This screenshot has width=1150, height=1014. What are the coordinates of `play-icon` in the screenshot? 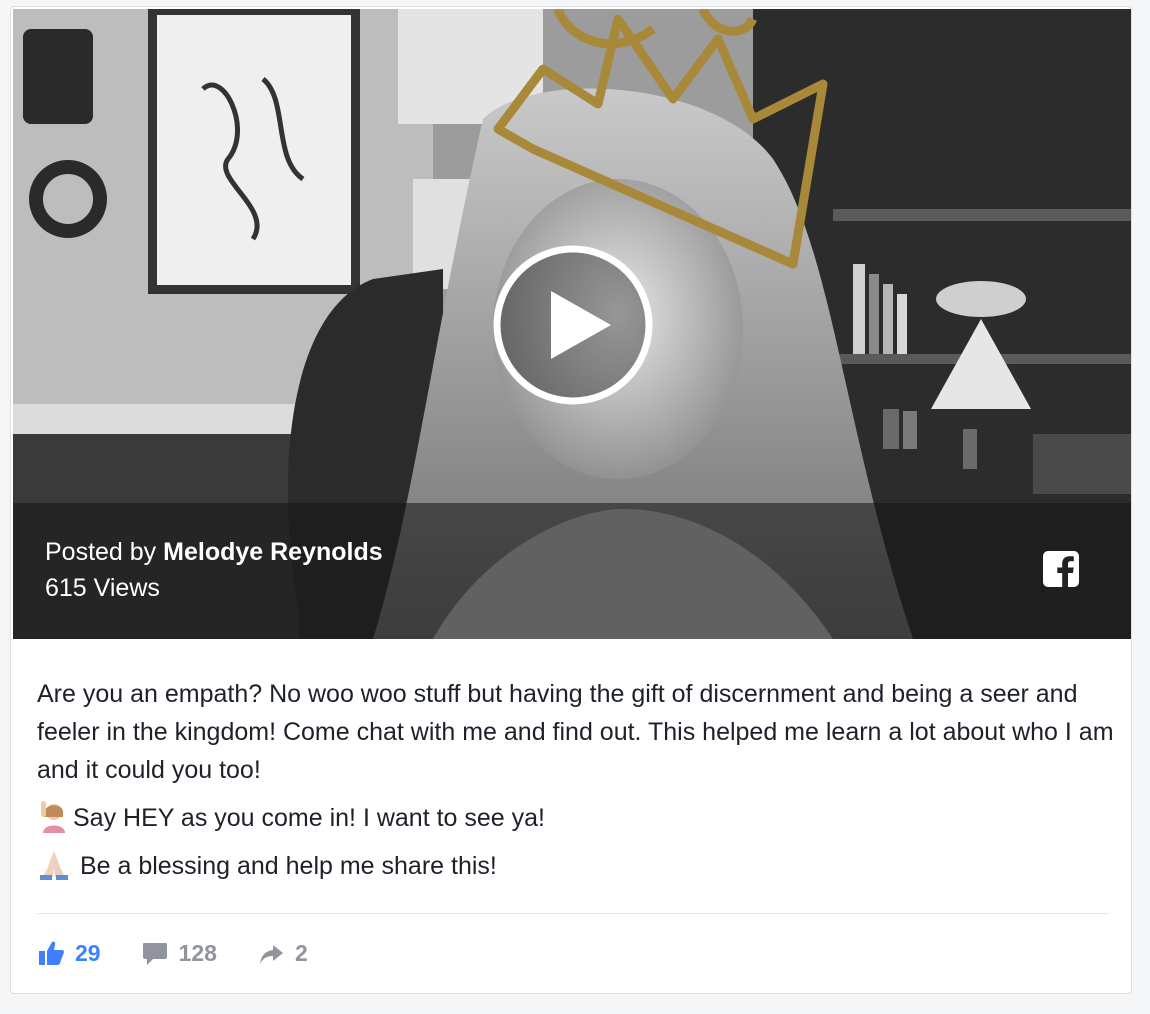 It's located at (573, 325).